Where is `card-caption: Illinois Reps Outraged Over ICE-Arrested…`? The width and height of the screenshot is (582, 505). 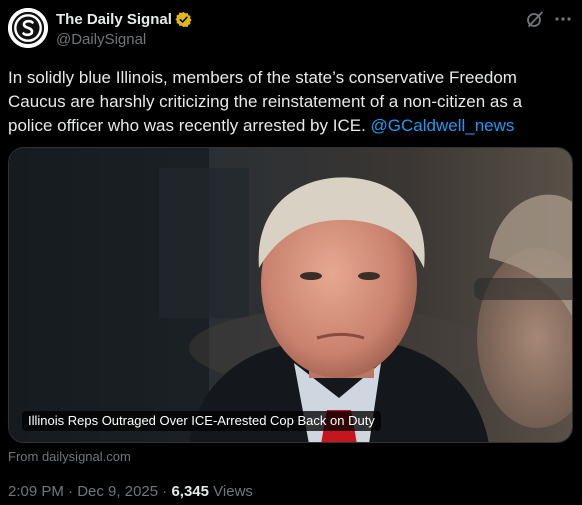
card-caption: Illinois Reps Outraged Over ICE-Arrested… is located at coordinates (201, 421).